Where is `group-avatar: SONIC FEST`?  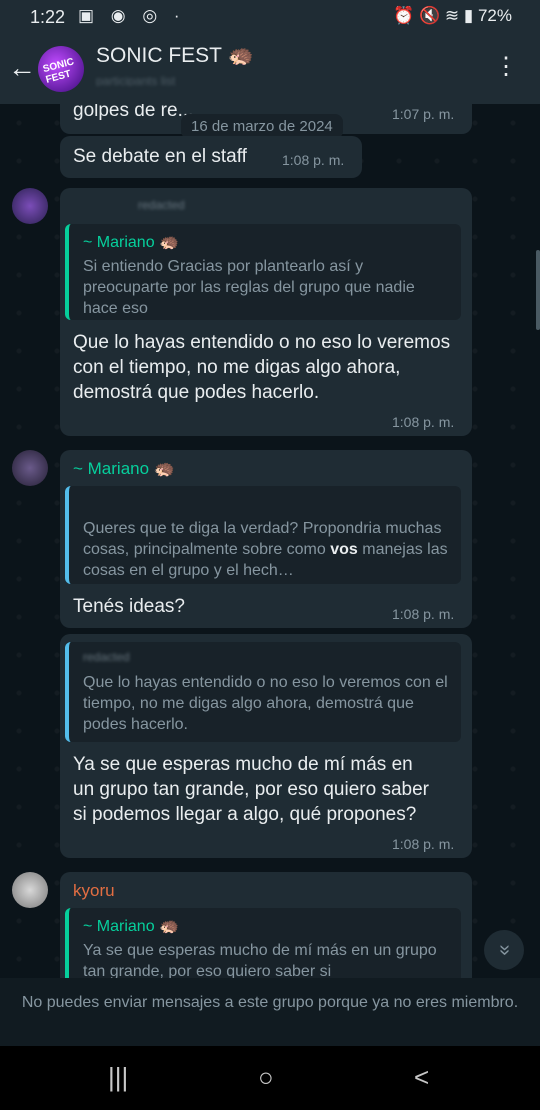 group-avatar: SONIC FEST is located at coordinates (61, 69).